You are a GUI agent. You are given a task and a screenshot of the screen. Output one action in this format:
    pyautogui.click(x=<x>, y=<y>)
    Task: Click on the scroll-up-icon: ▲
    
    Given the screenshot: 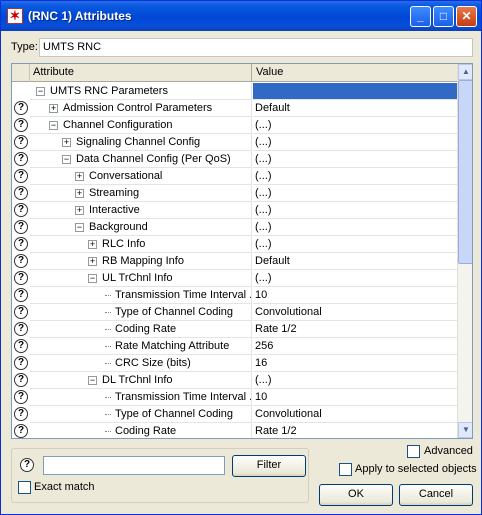 What is the action you would take?
    pyautogui.click(x=465, y=72)
    